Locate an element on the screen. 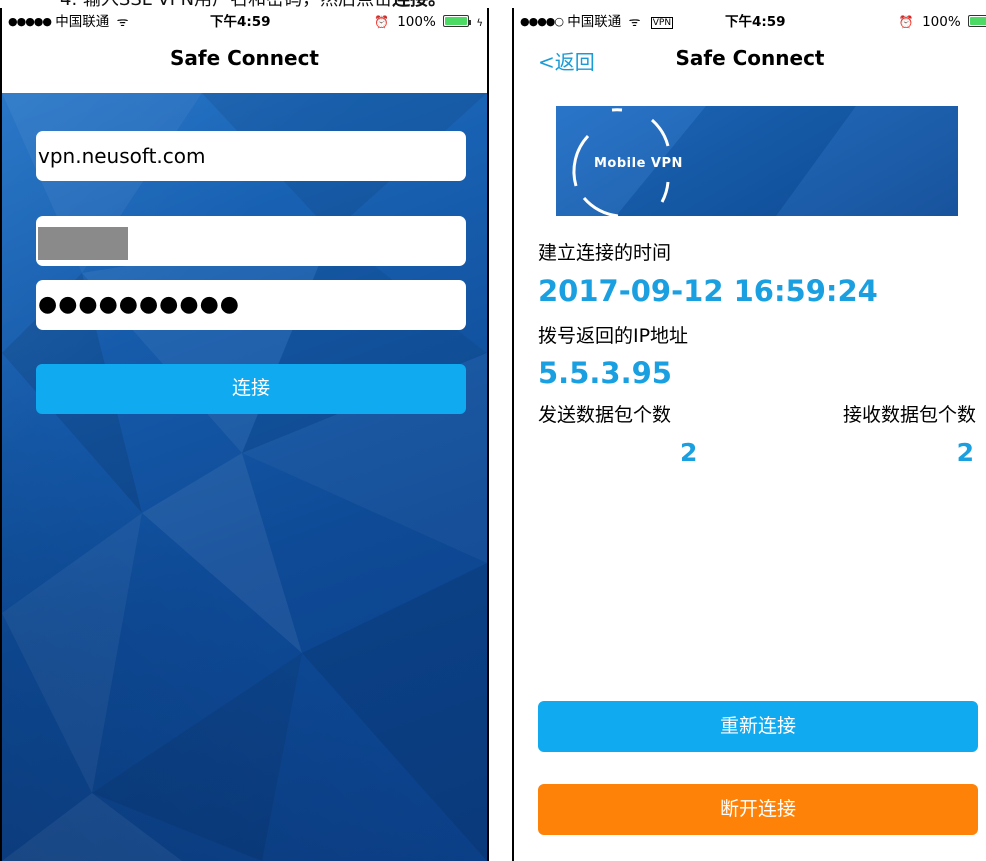  vpn-badge: VPN is located at coordinates (662, 23).